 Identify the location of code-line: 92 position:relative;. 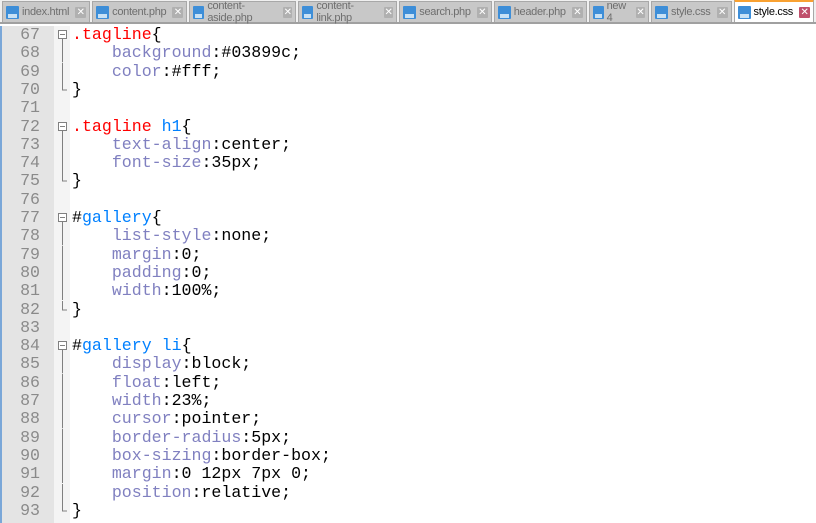
(409, 492).